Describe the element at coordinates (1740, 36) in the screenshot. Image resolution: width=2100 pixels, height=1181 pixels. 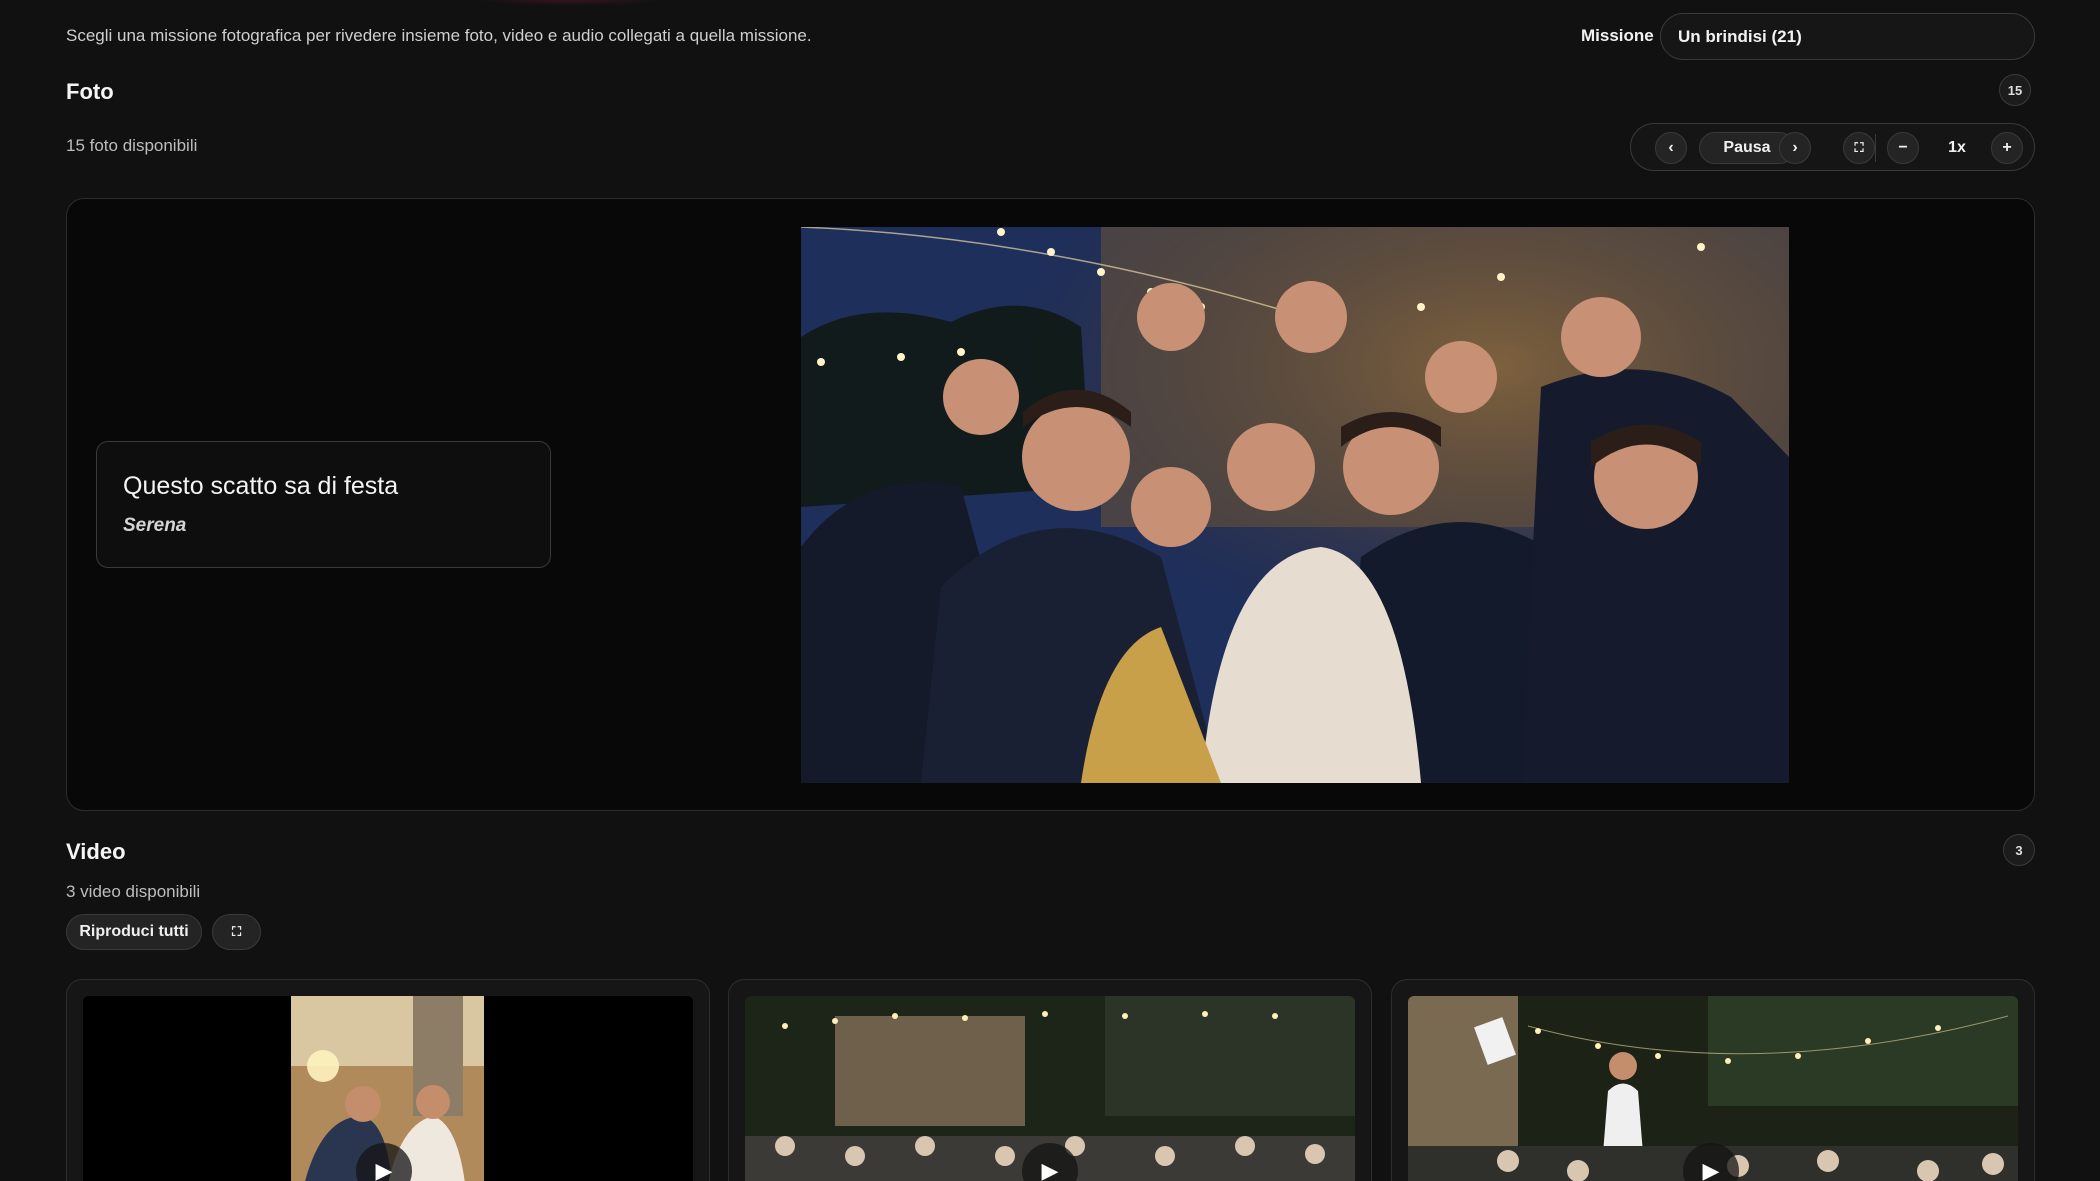
I see `mission-select-value: Un brindisi (21)` at that location.